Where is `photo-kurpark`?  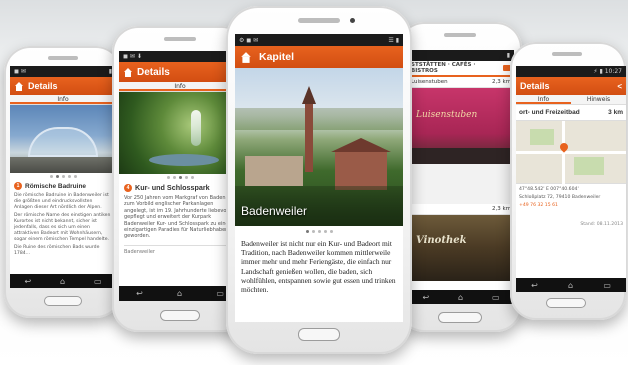
photo-kurpark is located at coordinates (180, 133).